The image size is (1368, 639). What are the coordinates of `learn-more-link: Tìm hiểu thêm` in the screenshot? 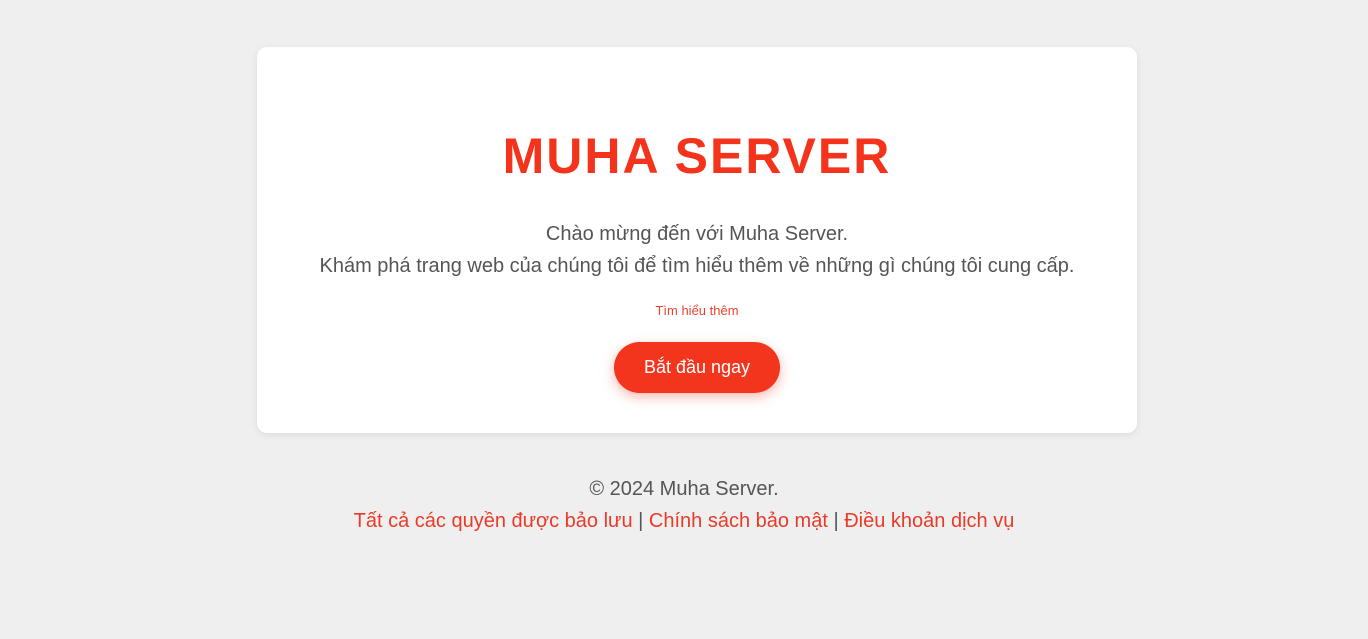 It's located at (697, 311).